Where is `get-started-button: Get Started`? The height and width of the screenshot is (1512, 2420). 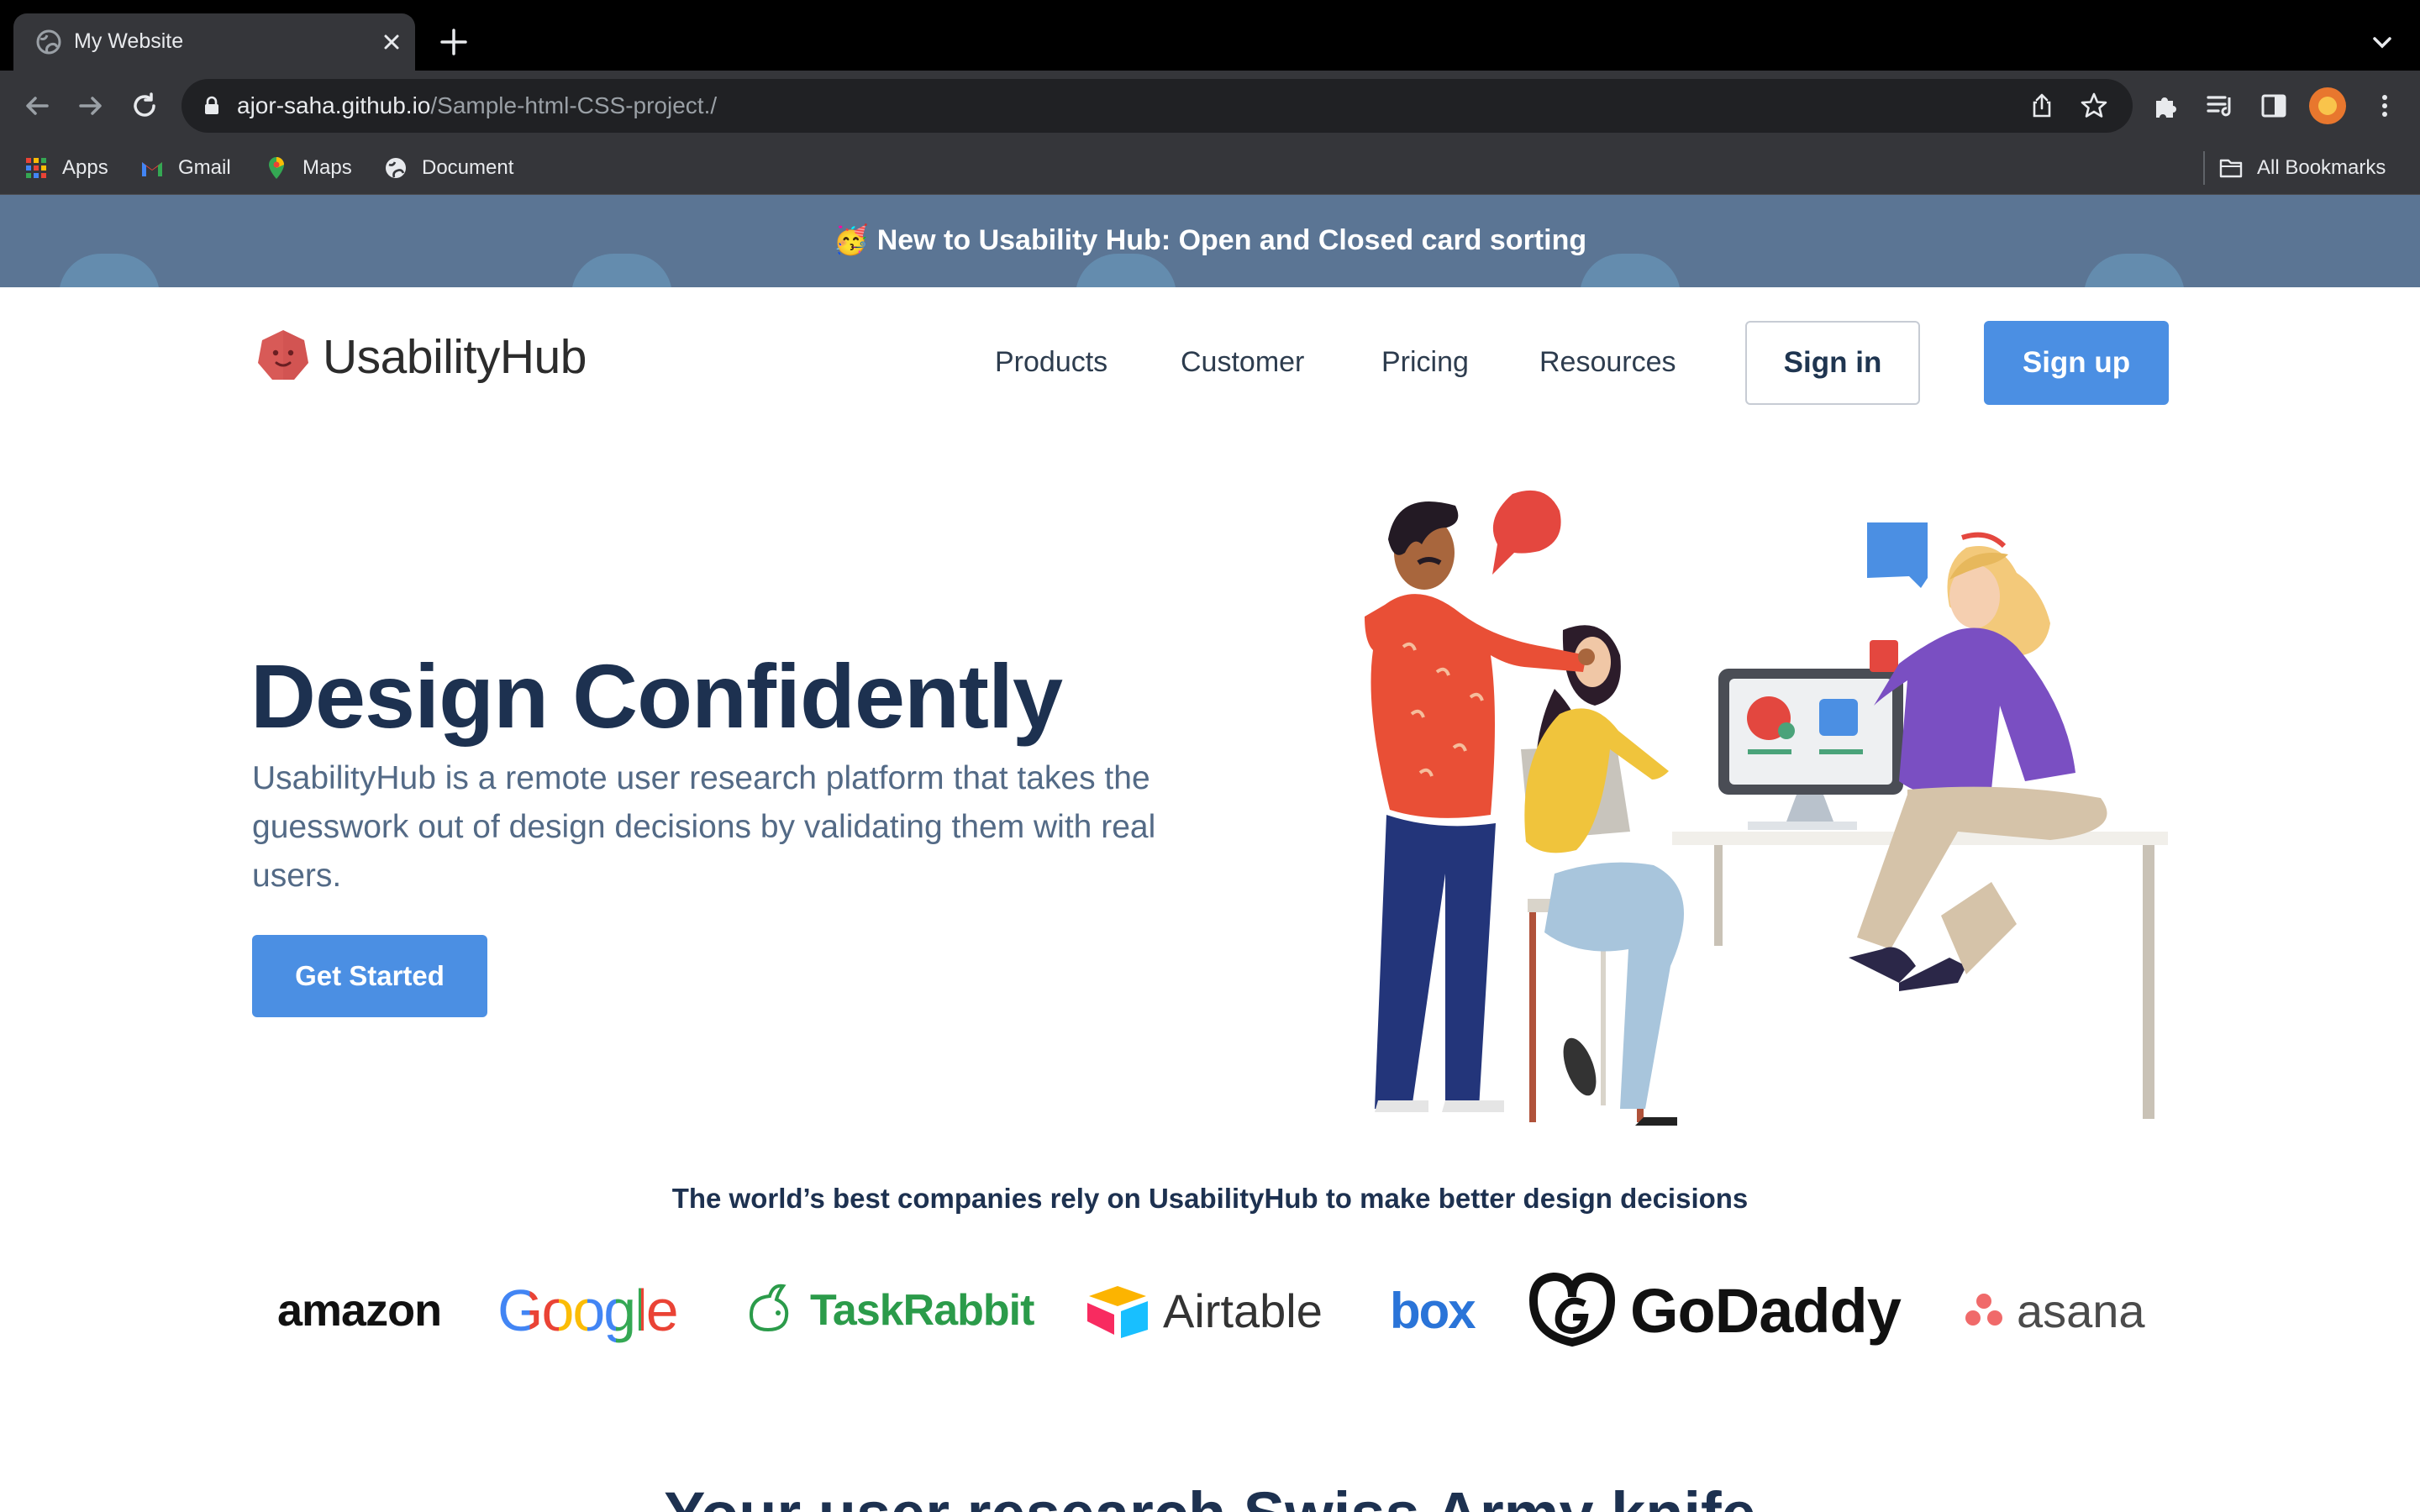 get-started-button: Get Started is located at coordinates (369, 976).